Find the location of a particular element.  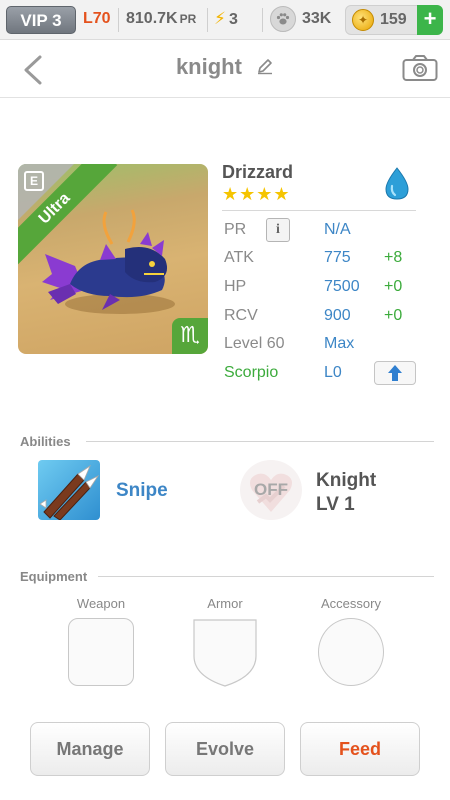

power-rating: 810.7K PR is located at coordinates (161, 19).